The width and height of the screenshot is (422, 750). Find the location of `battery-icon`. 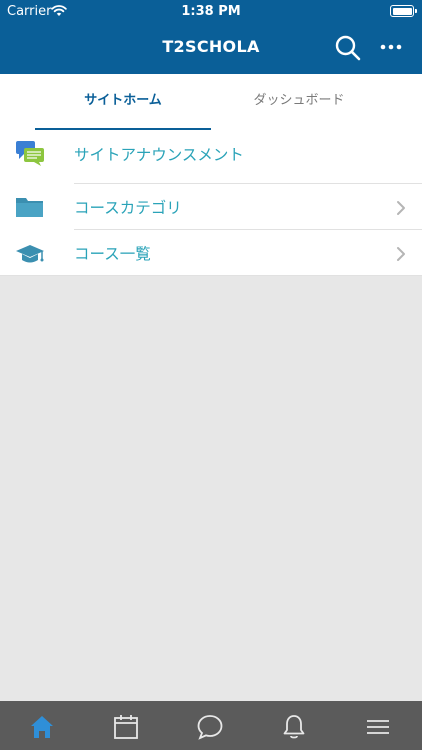

battery-icon is located at coordinates (403, 11).